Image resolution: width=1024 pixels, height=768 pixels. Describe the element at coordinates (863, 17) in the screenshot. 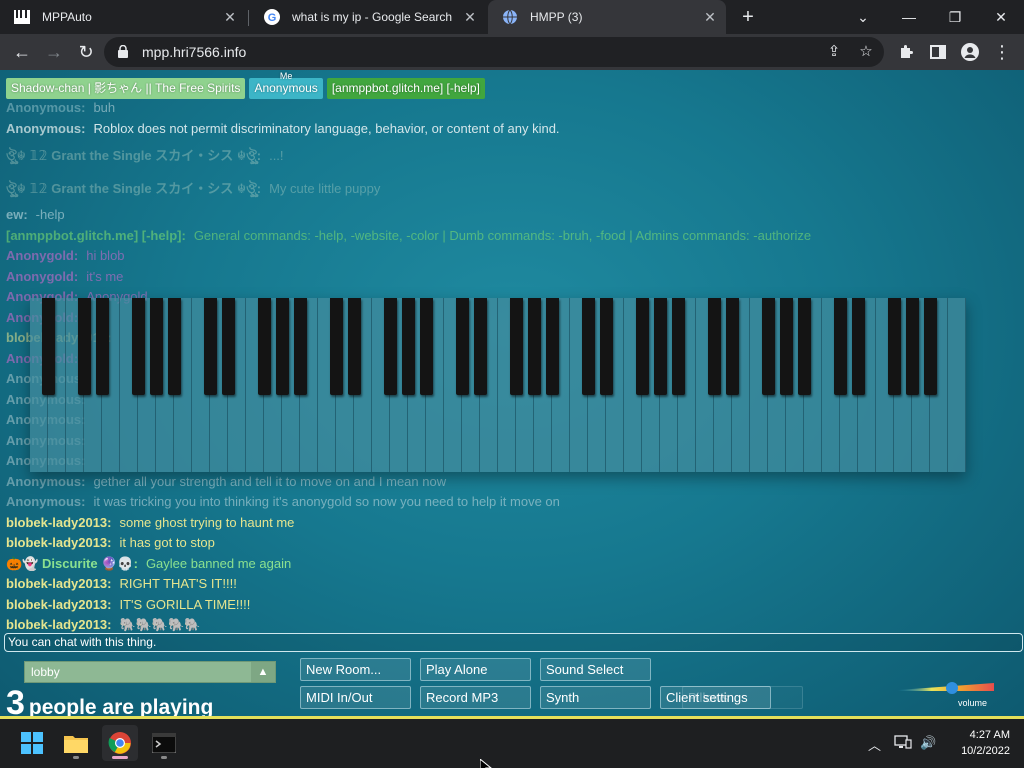

I see `tab-search-icon: ⌄` at that location.